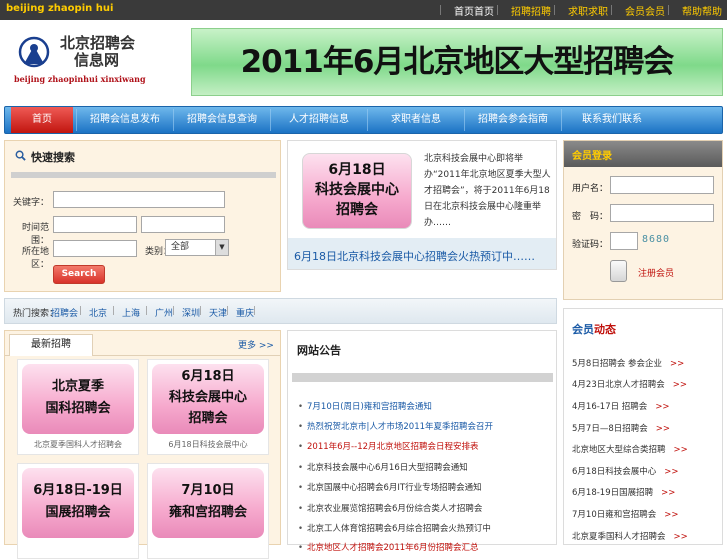 This screenshot has height=559, width=727. Describe the element at coordinates (624, 241) in the screenshot. I see `captcha-input` at that location.